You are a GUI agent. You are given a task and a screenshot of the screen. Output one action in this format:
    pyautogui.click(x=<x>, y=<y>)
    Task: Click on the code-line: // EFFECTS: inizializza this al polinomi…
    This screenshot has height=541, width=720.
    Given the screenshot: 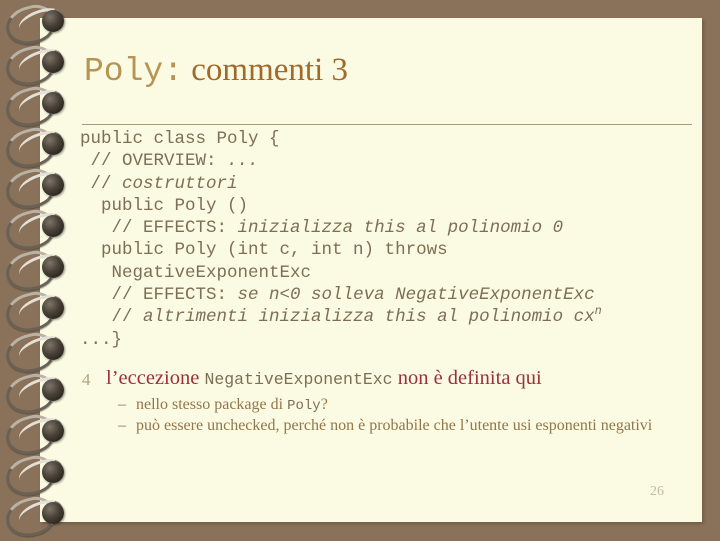 What is the action you would take?
    pyautogui.click(x=390, y=228)
    